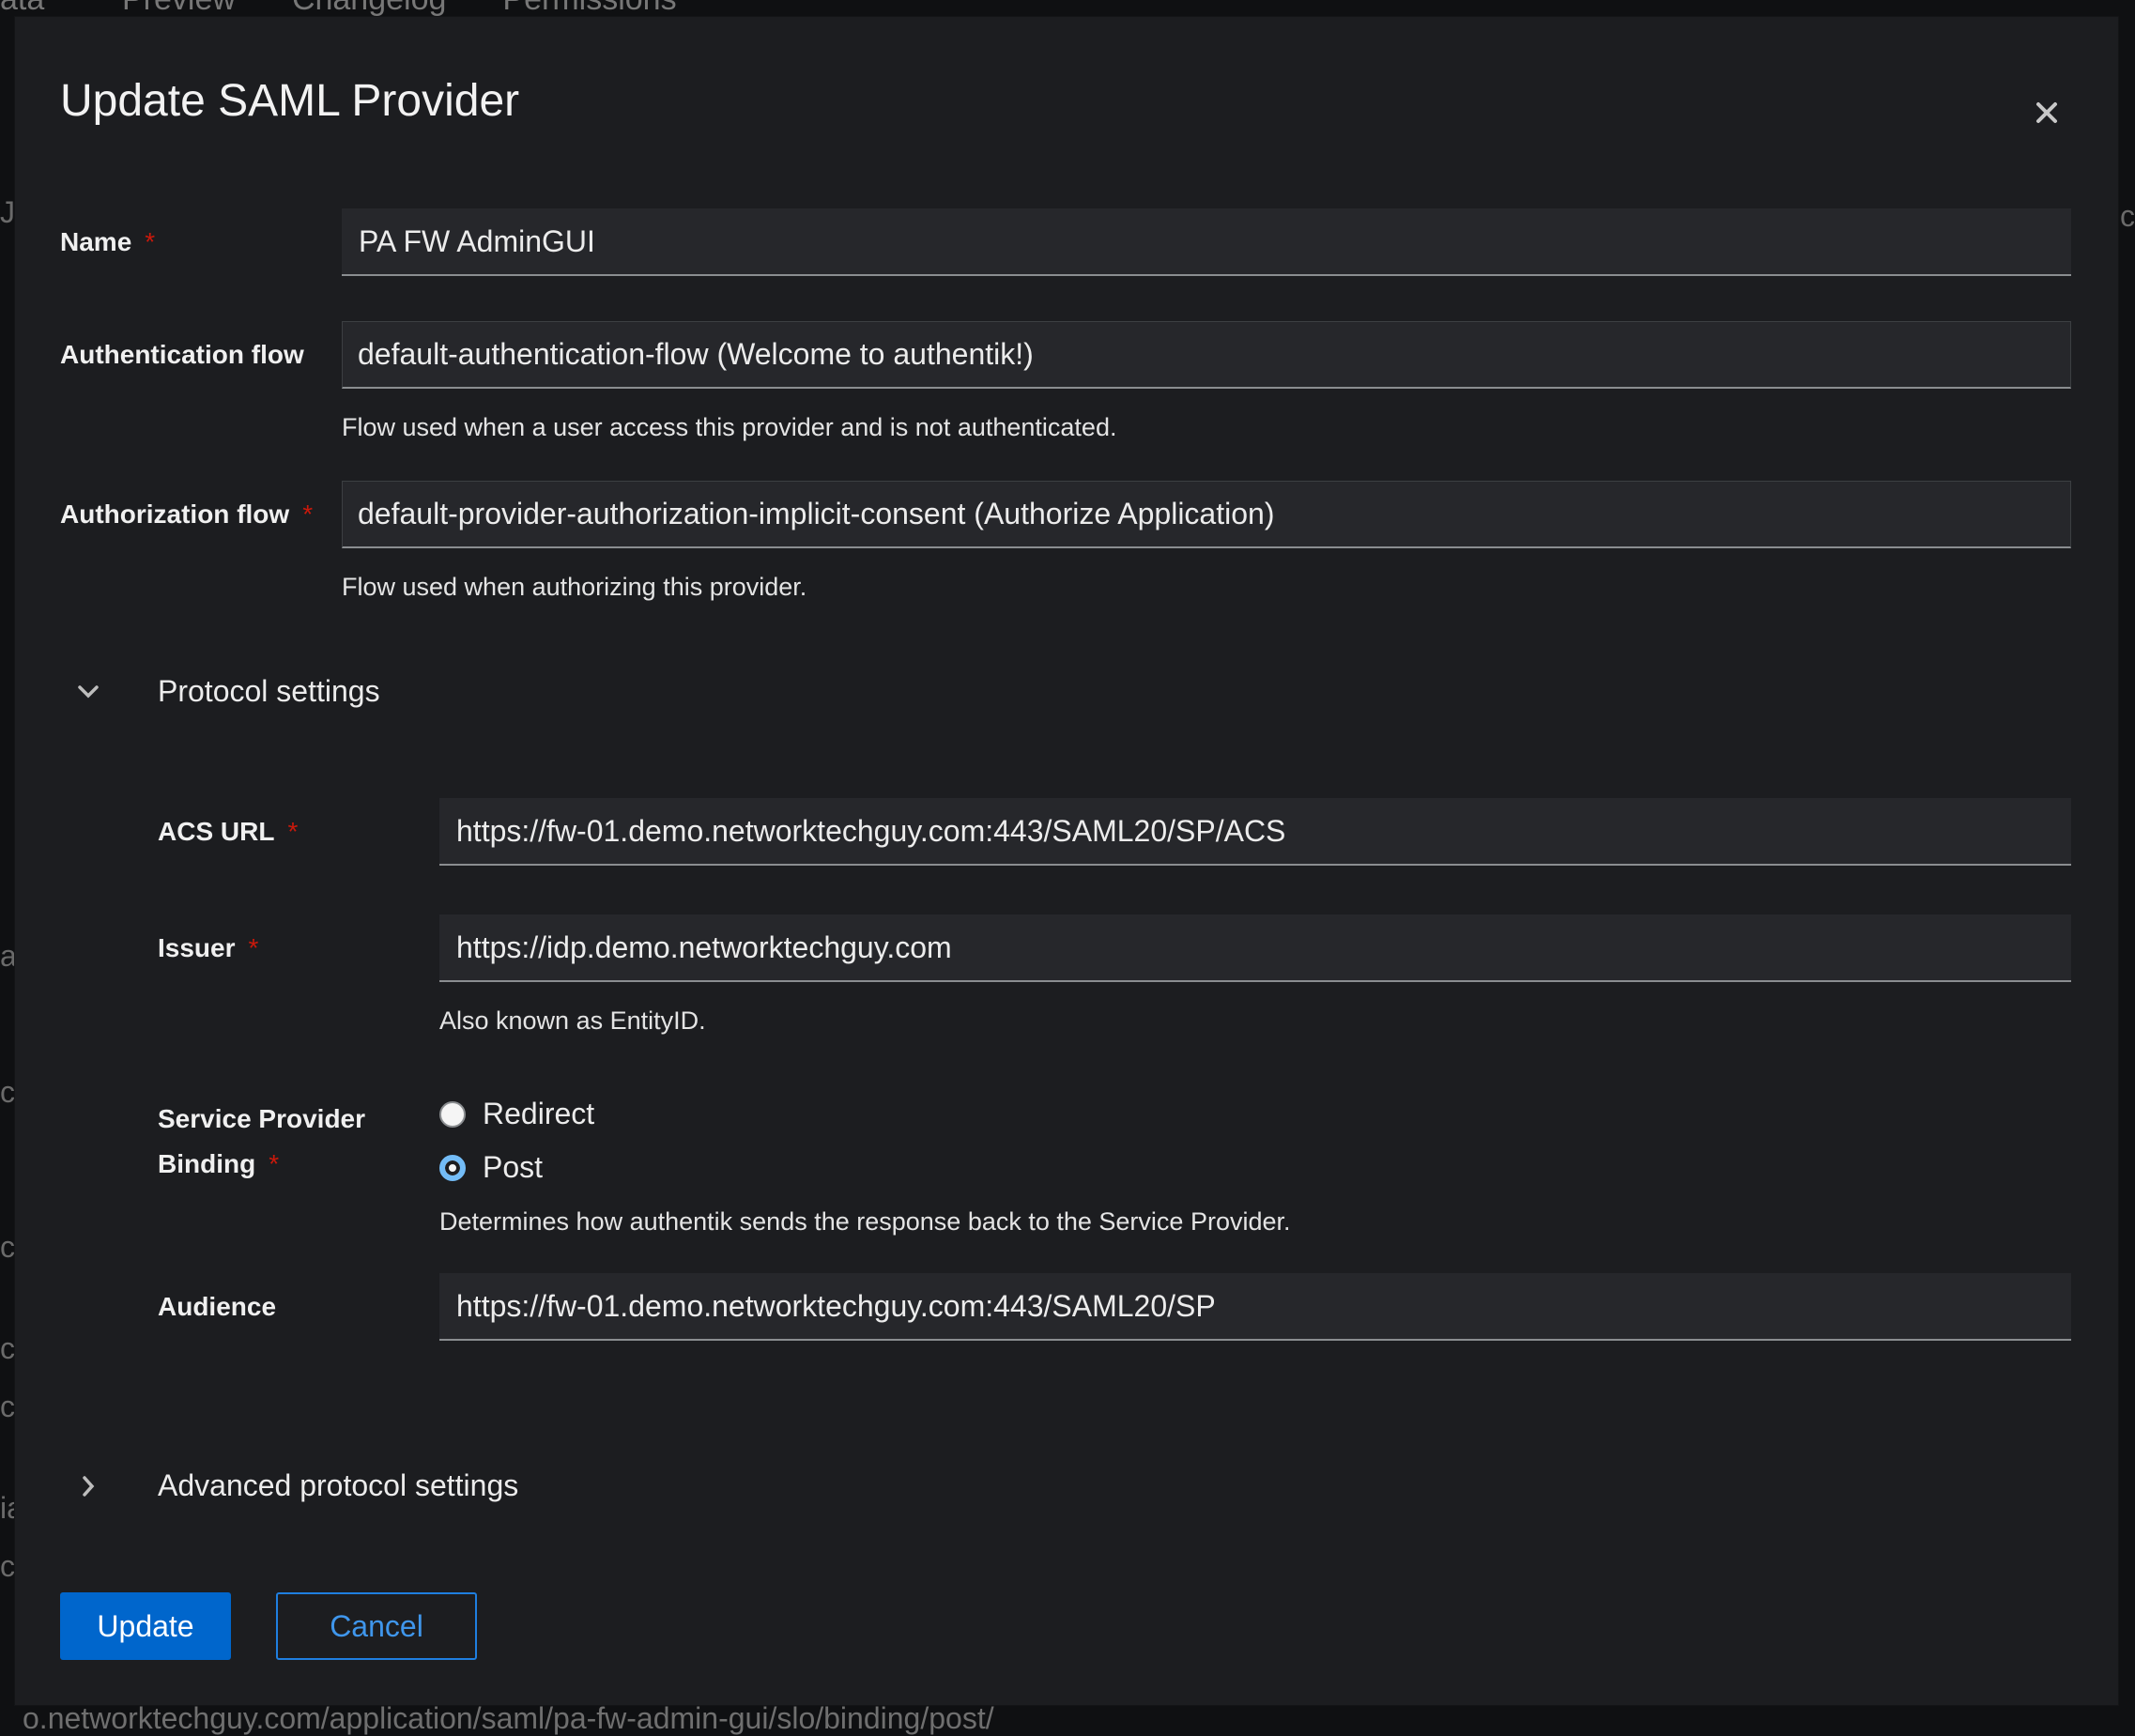 The image size is (2135, 1736). I want to click on protocol-settings-toggle: Protocol settings, so click(220, 691).